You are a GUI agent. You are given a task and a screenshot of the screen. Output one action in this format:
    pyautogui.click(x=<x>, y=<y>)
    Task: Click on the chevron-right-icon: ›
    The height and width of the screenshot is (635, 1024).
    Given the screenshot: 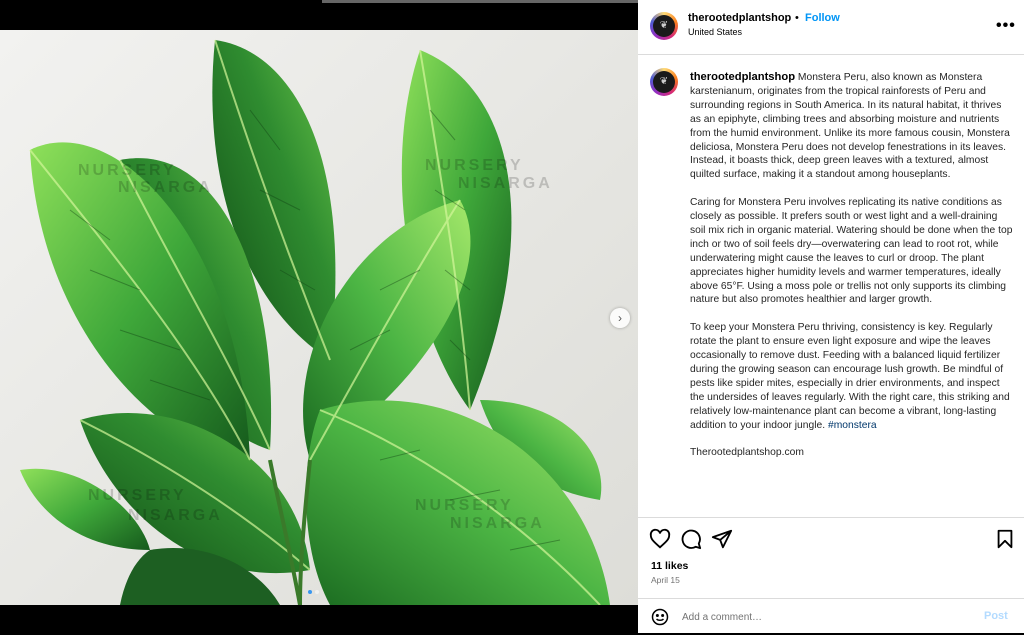 What is the action you would take?
    pyautogui.click(x=620, y=318)
    